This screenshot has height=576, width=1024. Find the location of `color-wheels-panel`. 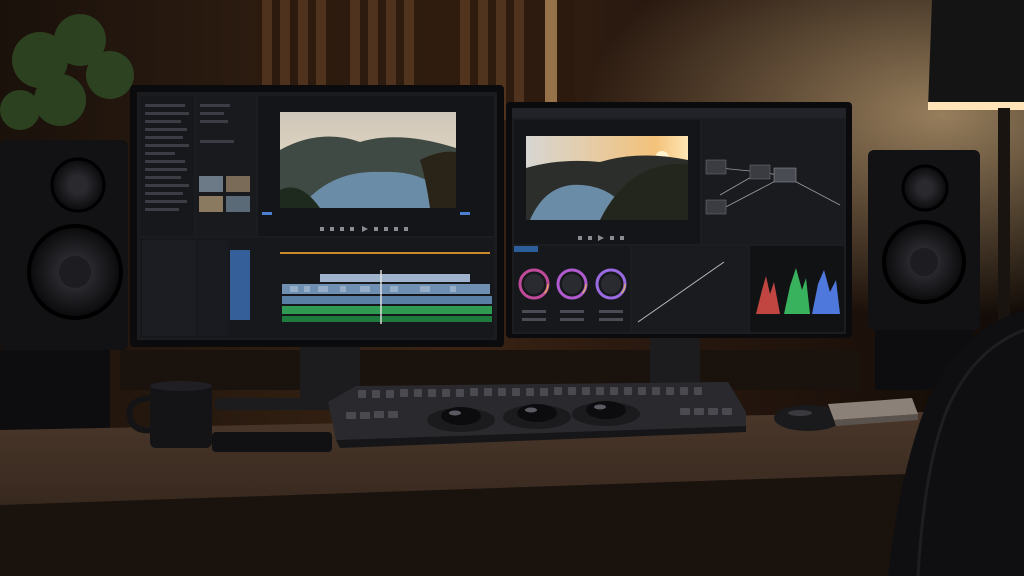

color-wheels-panel is located at coordinates (572, 289).